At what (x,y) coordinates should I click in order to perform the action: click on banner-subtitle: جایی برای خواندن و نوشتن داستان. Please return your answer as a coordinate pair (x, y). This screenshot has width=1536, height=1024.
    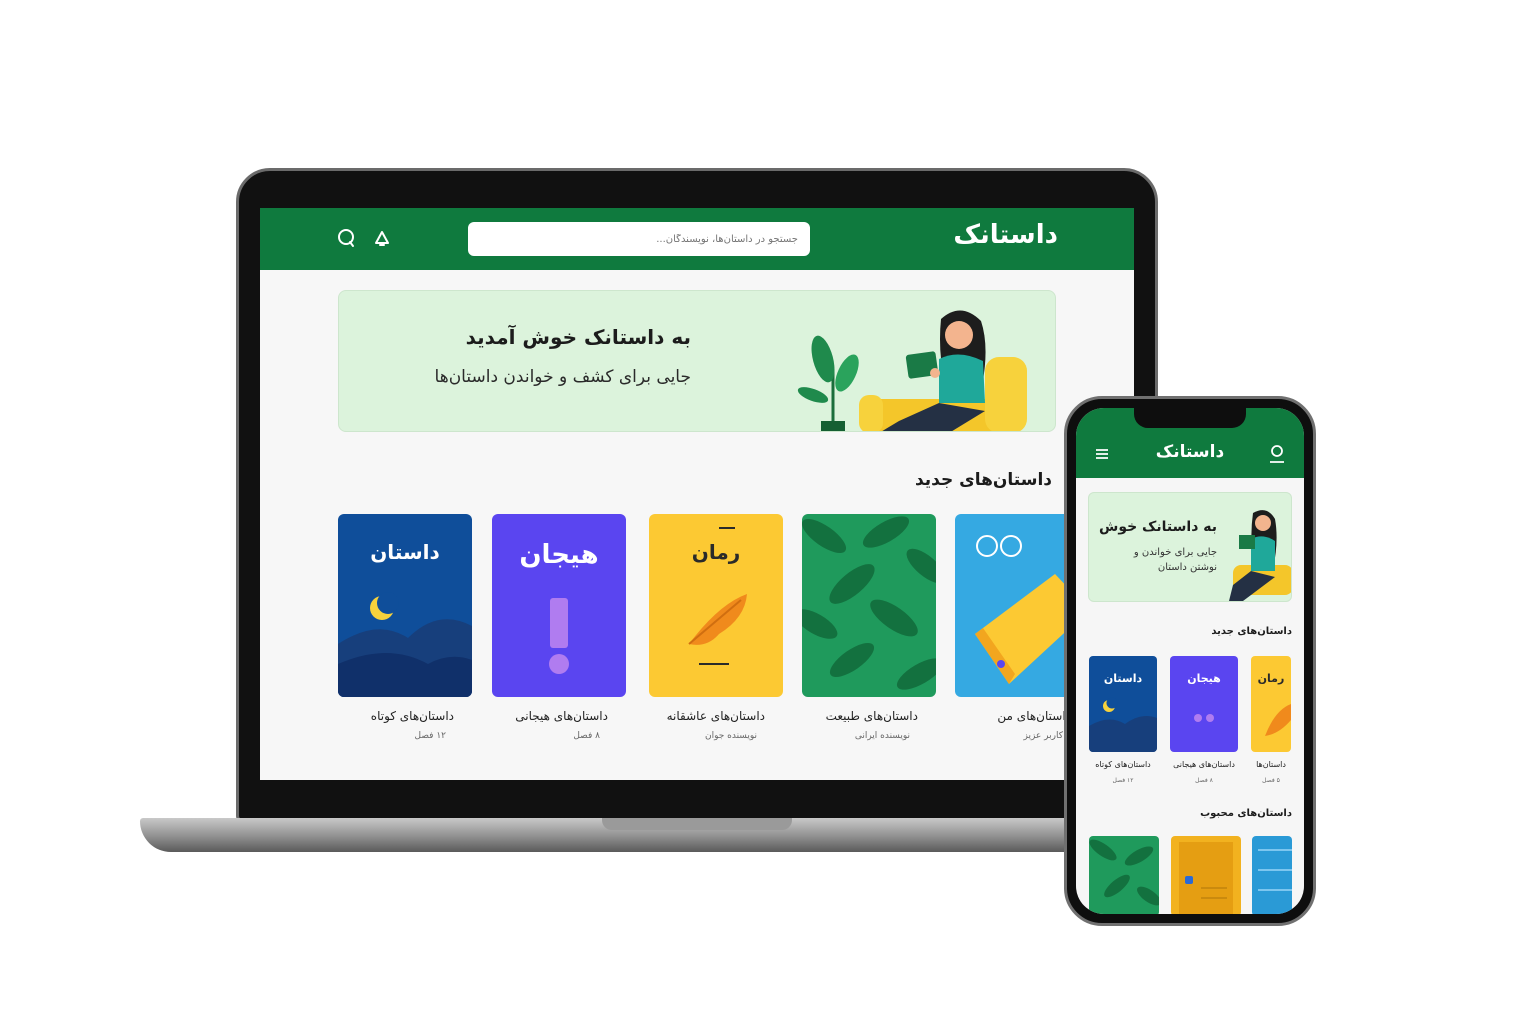
    Looking at the image, I should click on (1175, 560).